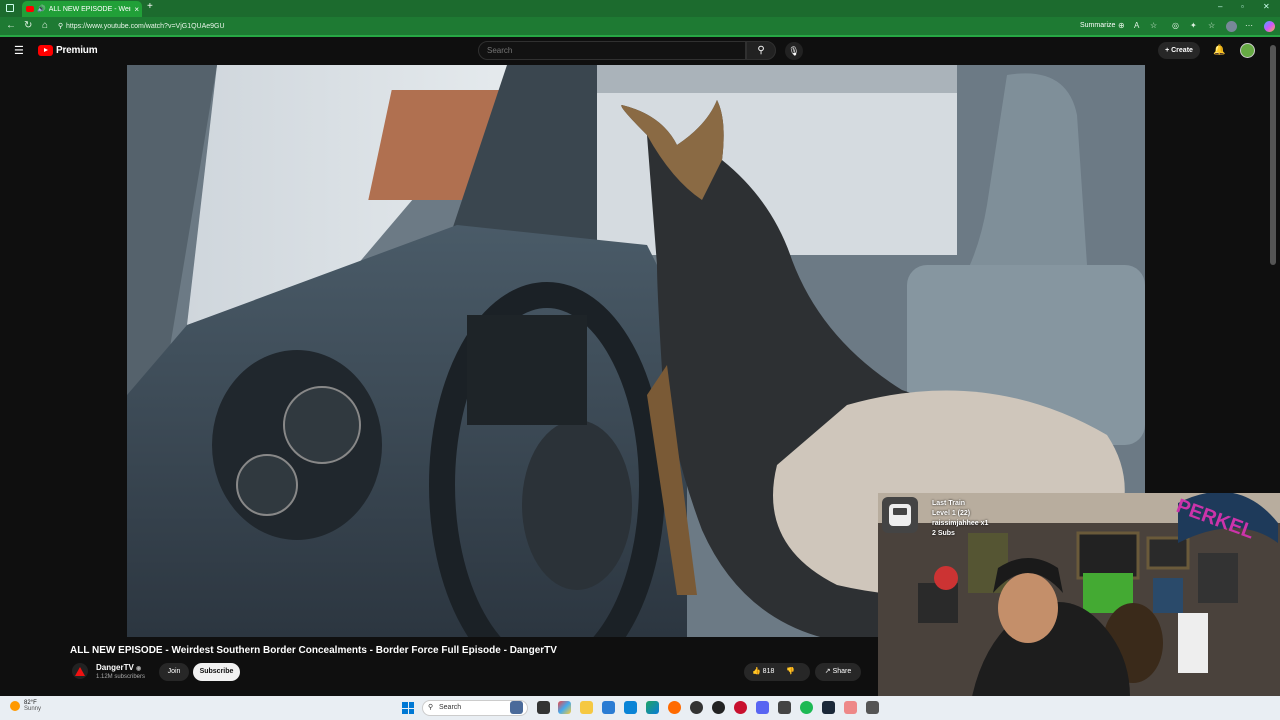 The image size is (1280, 720). What do you see at coordinates (121, 677) in the screenshot?
I see `subscriber-count: 1.12M subscribers` at bounding box center [121, 677].